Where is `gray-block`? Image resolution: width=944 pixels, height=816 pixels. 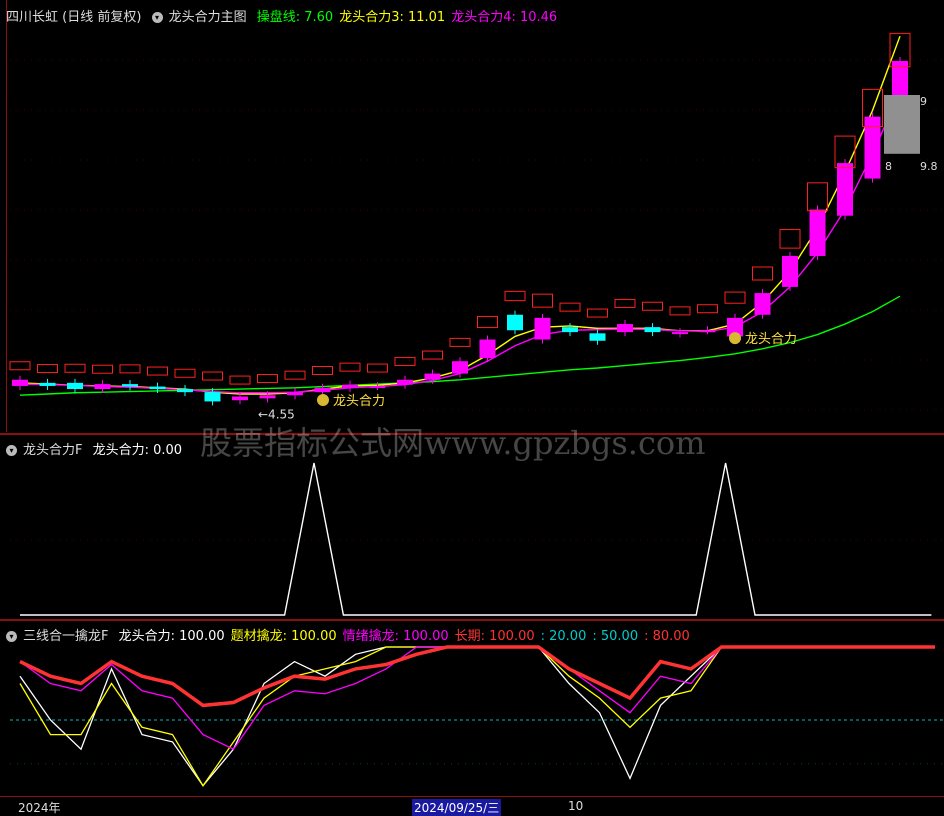
gray-block is located at coordinates (902, 124).